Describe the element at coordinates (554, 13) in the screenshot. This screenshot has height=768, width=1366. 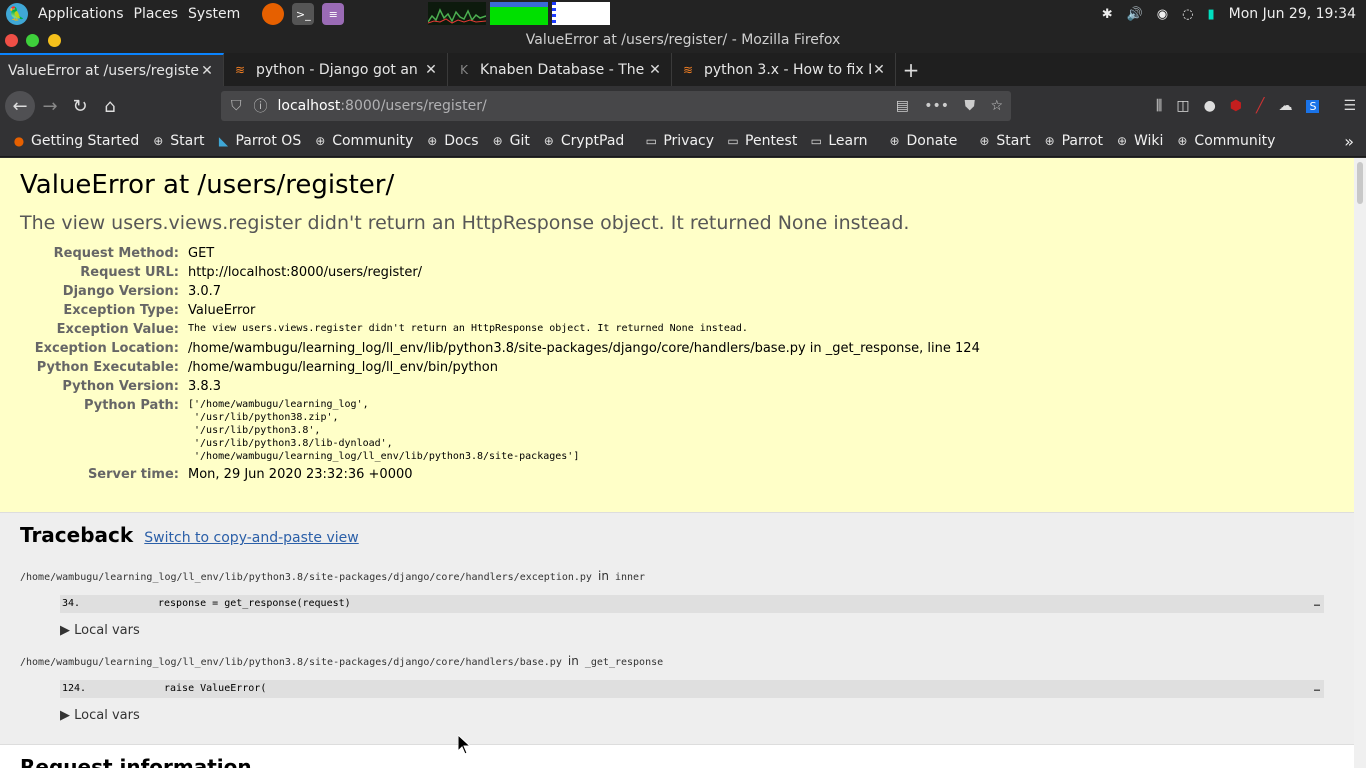
I see `network-monitor-bar` at that location.